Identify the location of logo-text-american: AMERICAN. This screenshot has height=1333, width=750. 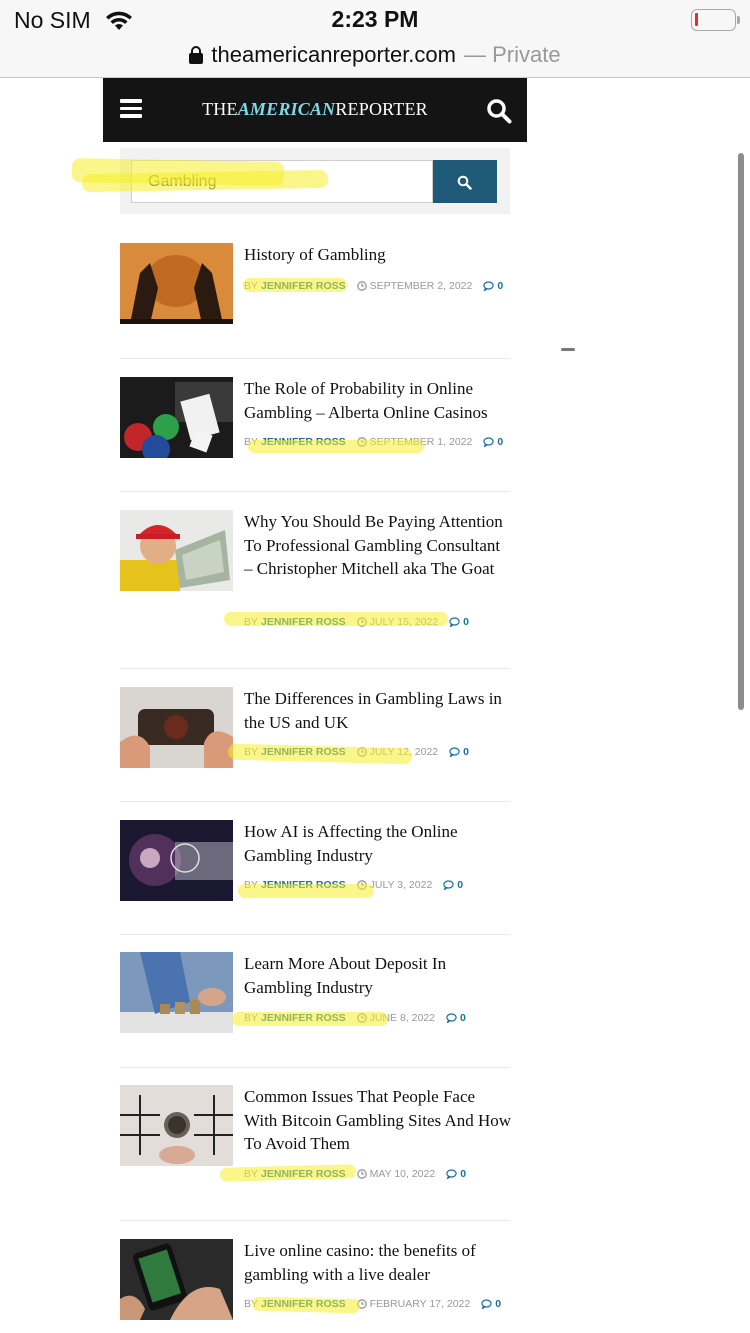
(286, 109).